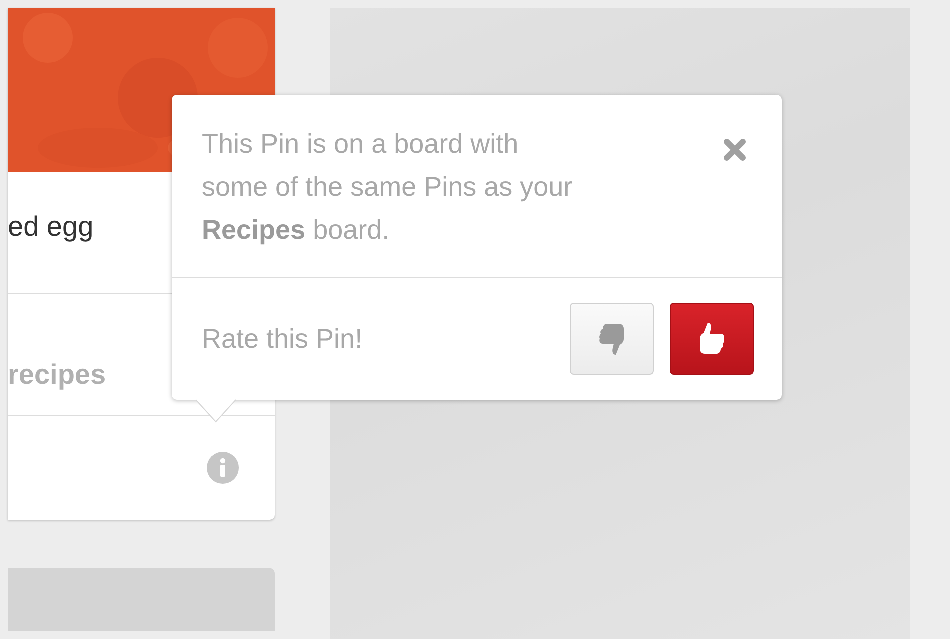  I want to click on like-button, so click(712, 339).